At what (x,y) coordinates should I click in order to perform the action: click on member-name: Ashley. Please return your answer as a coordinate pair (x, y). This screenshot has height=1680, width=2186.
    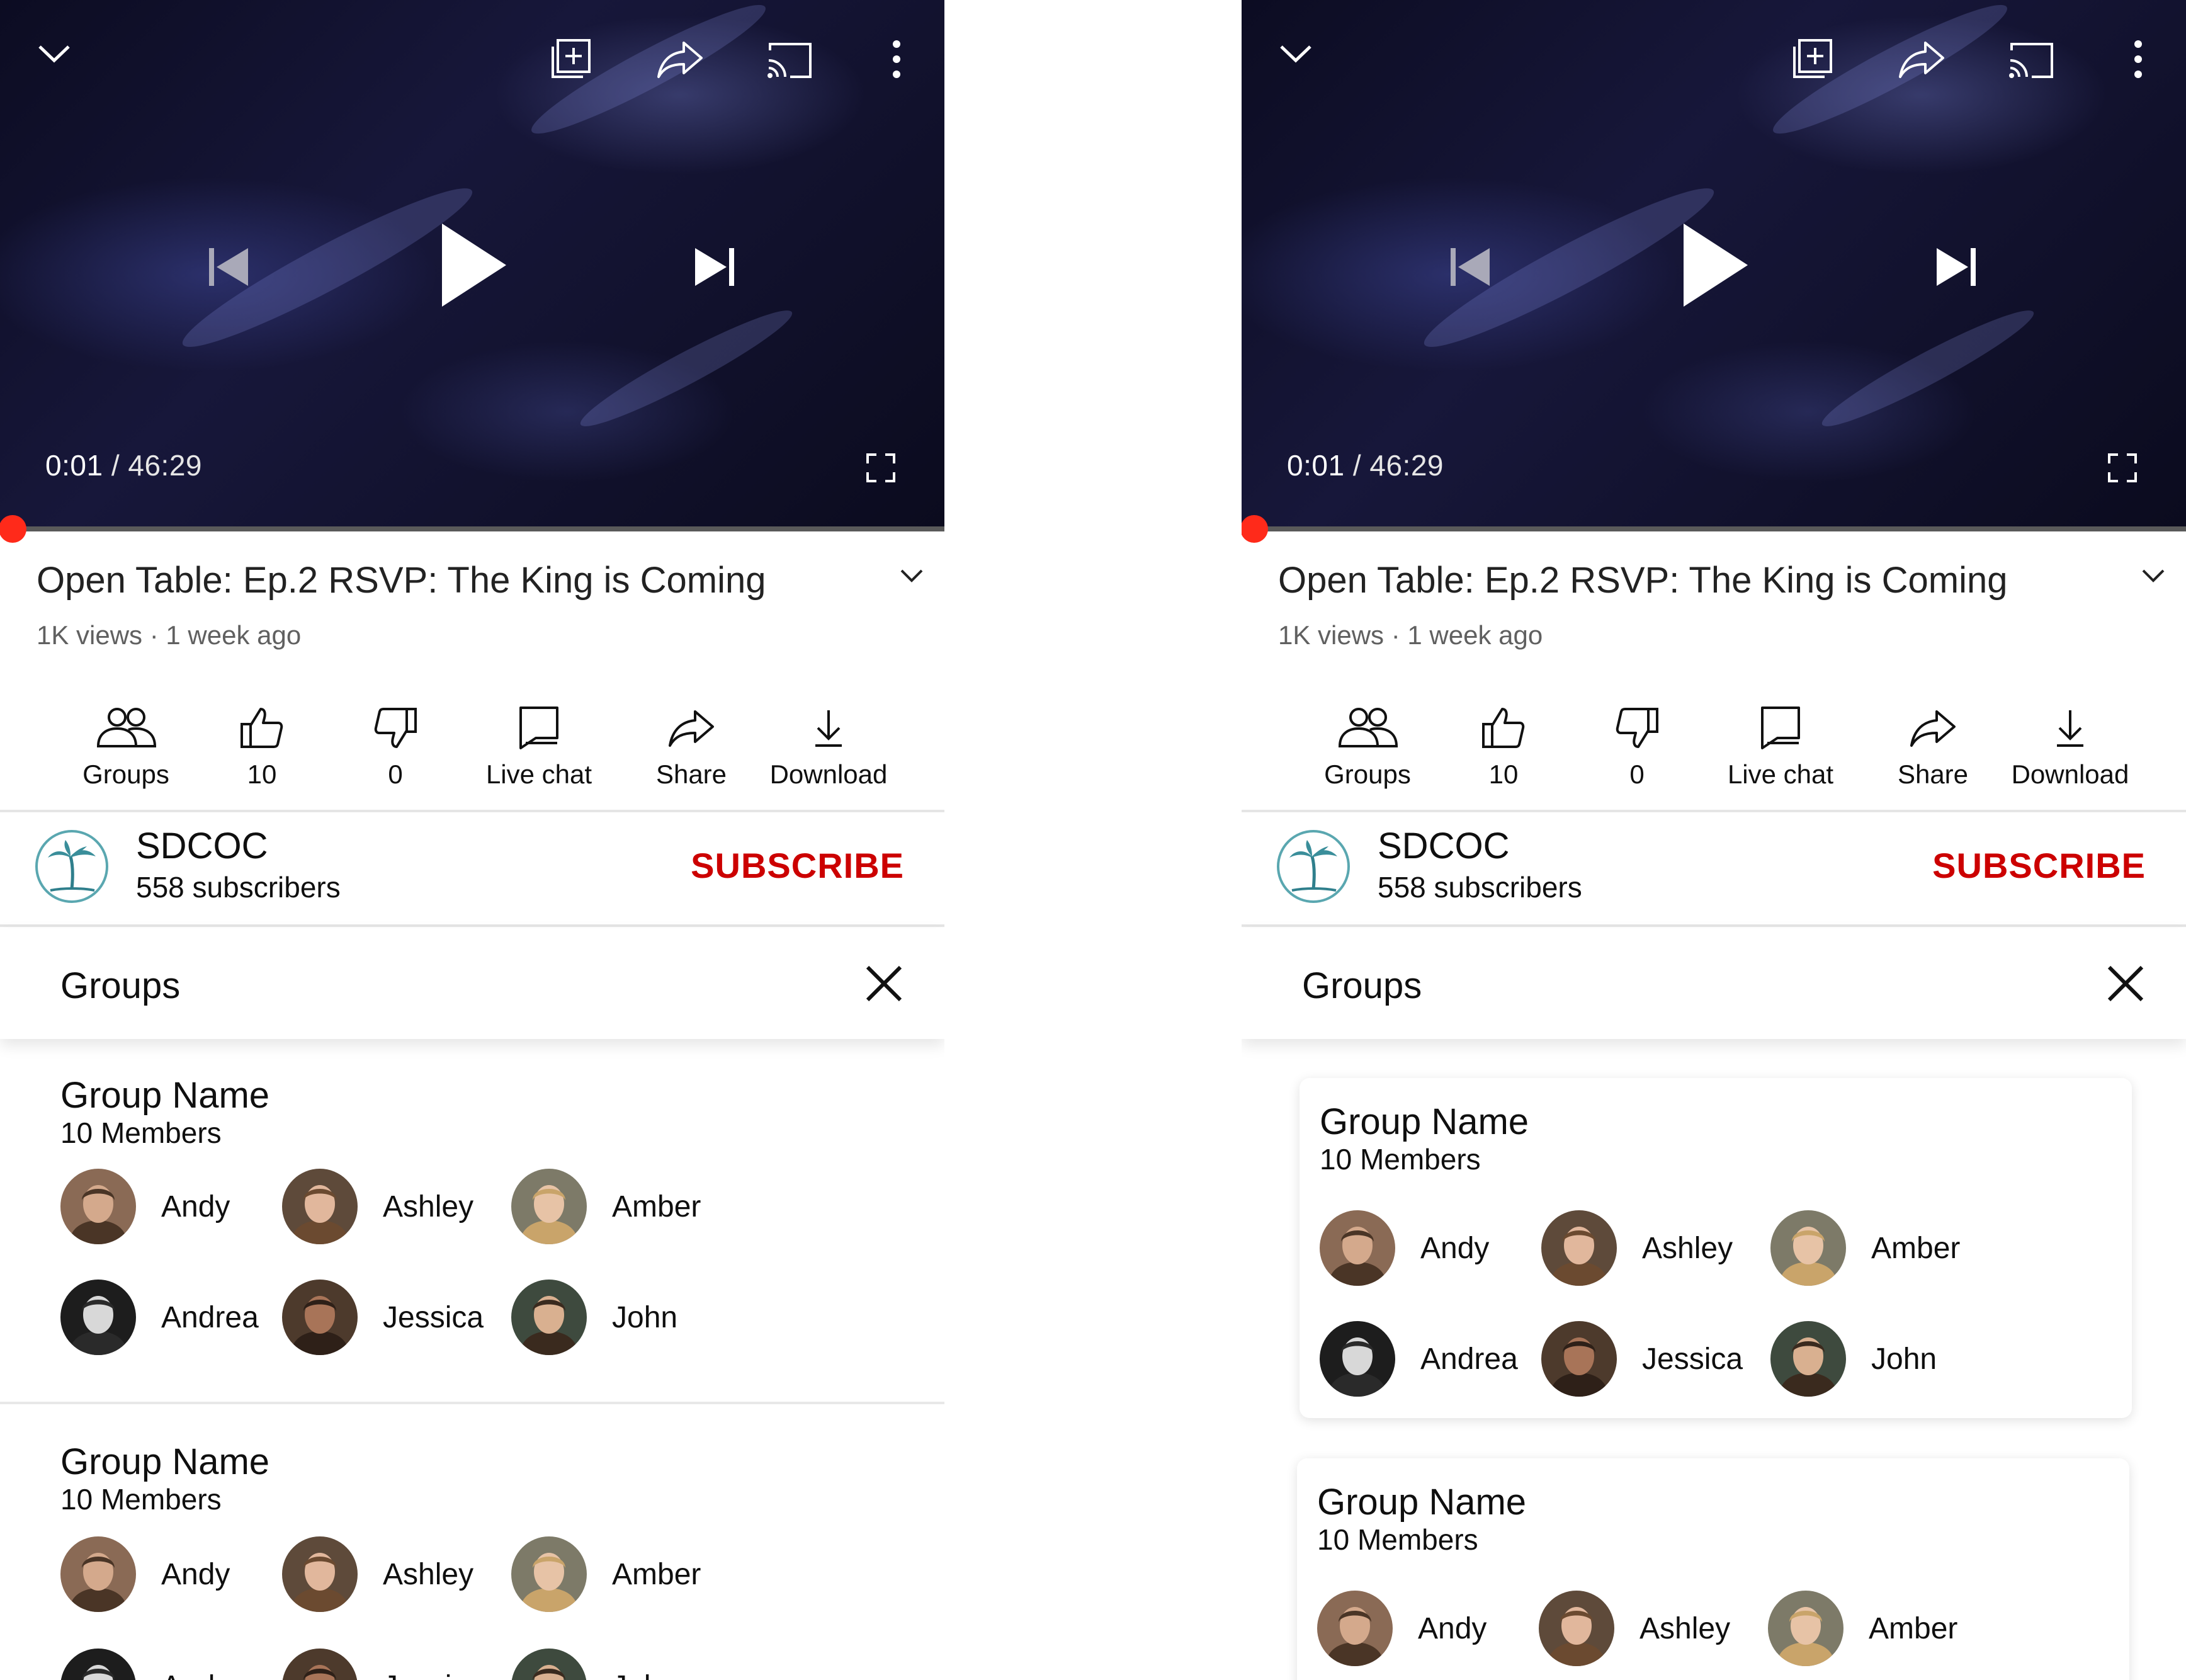
    Looking at the image, I should click on (1687, 1248).